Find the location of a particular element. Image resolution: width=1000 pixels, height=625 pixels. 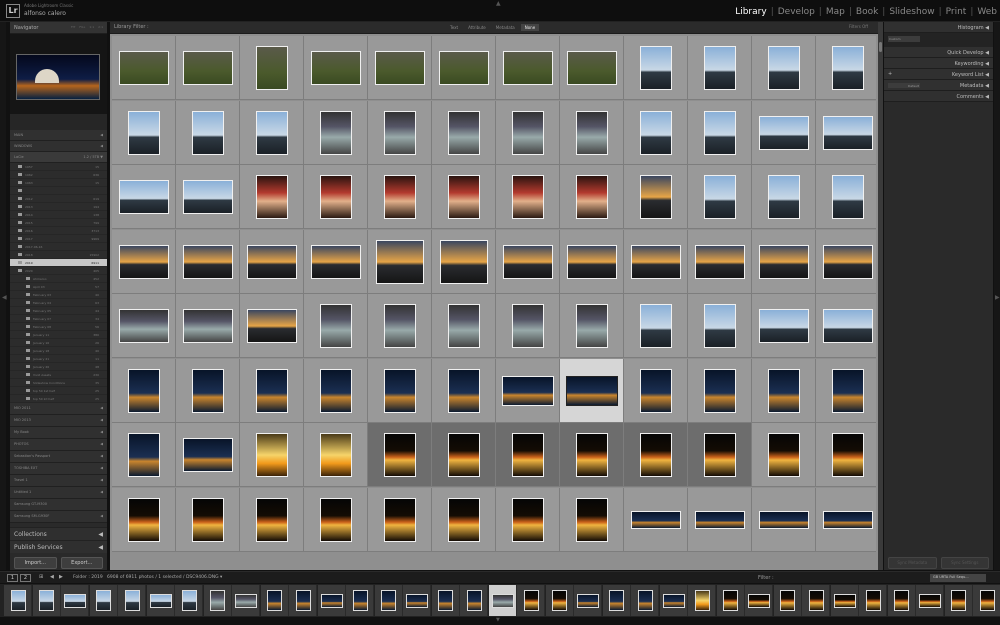

volume-row: WINDOWS ◀ is located at coordinates (58, 146).